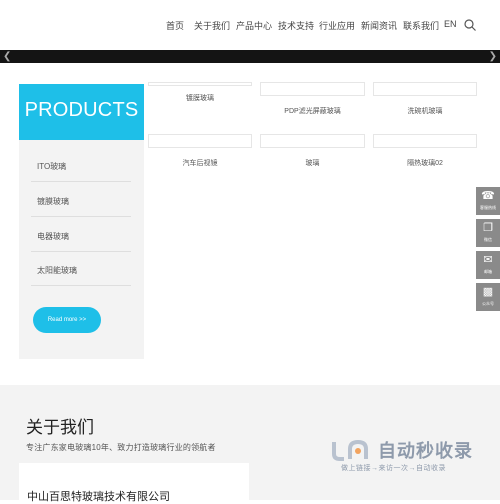  What do you see at coordinates (350, 450) in the screenshot?
I see `watermark-logo` at bounding box center [350, 450].